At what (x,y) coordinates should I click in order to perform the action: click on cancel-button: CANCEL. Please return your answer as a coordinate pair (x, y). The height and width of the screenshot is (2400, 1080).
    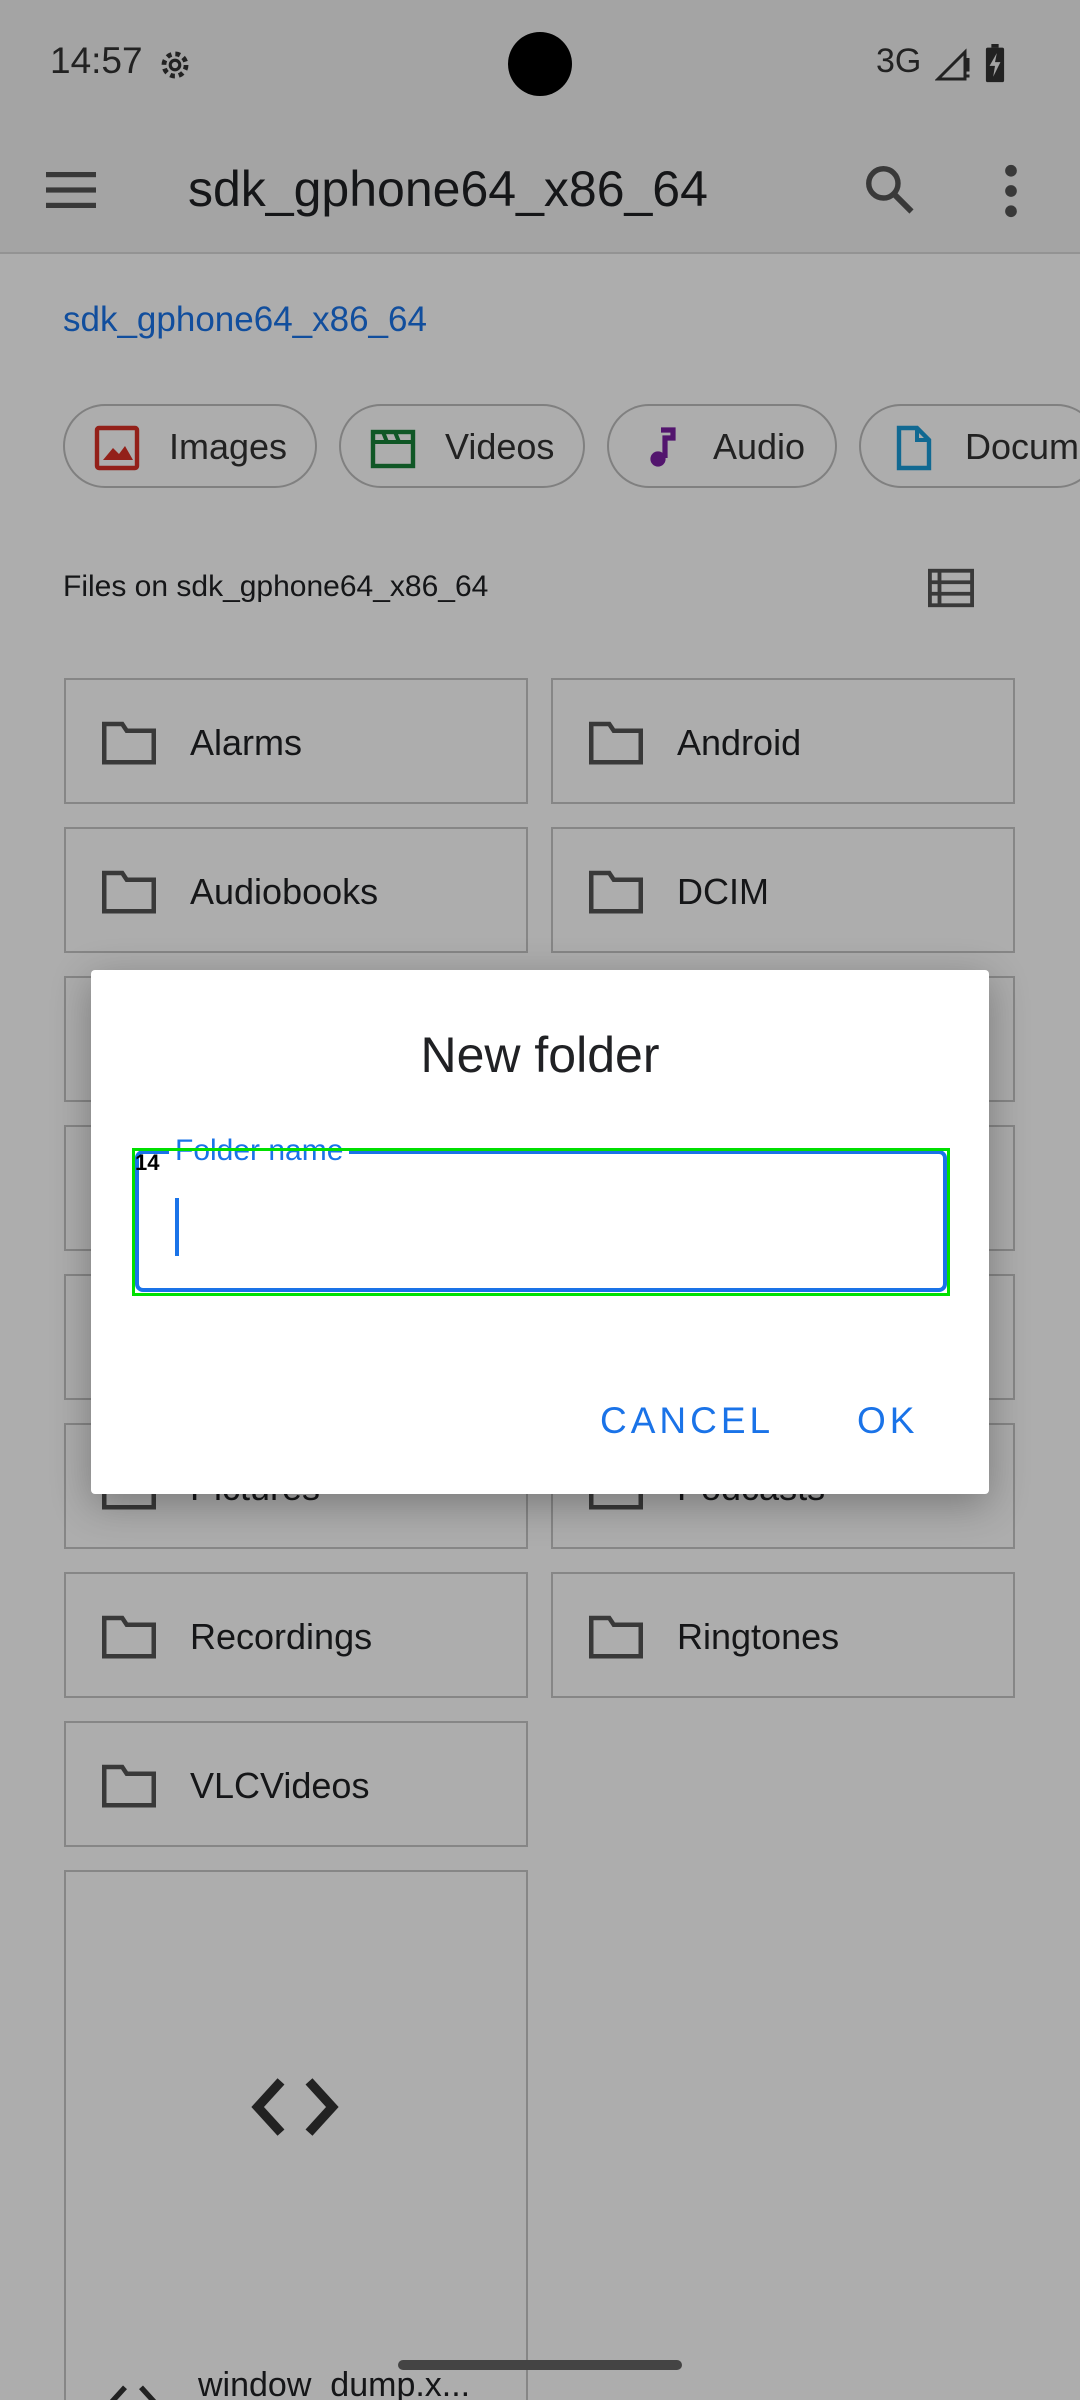
    Looking at the image, I should click on (687, 1421).